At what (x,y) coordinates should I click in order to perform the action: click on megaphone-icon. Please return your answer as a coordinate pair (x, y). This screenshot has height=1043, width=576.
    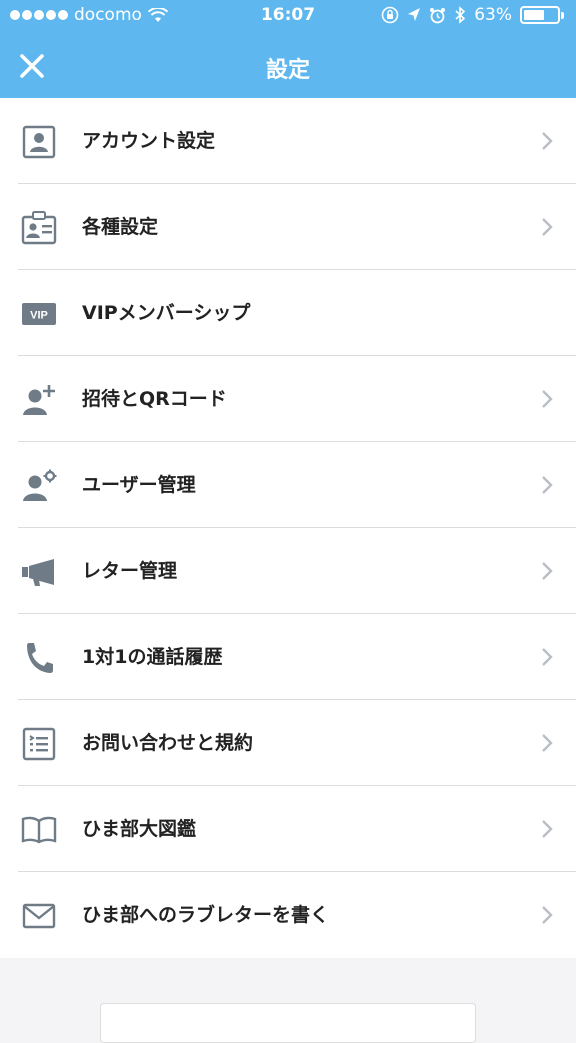
    Looking at the image, I should click on (39, 572).